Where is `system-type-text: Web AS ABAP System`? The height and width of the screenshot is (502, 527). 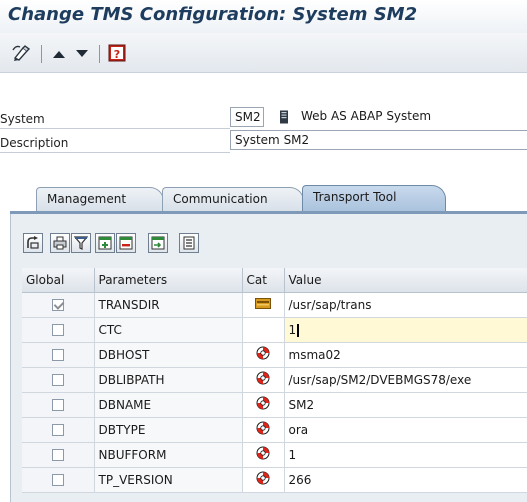 system-type-text: Web AS ABAP System is located at coordinates (366, 116).